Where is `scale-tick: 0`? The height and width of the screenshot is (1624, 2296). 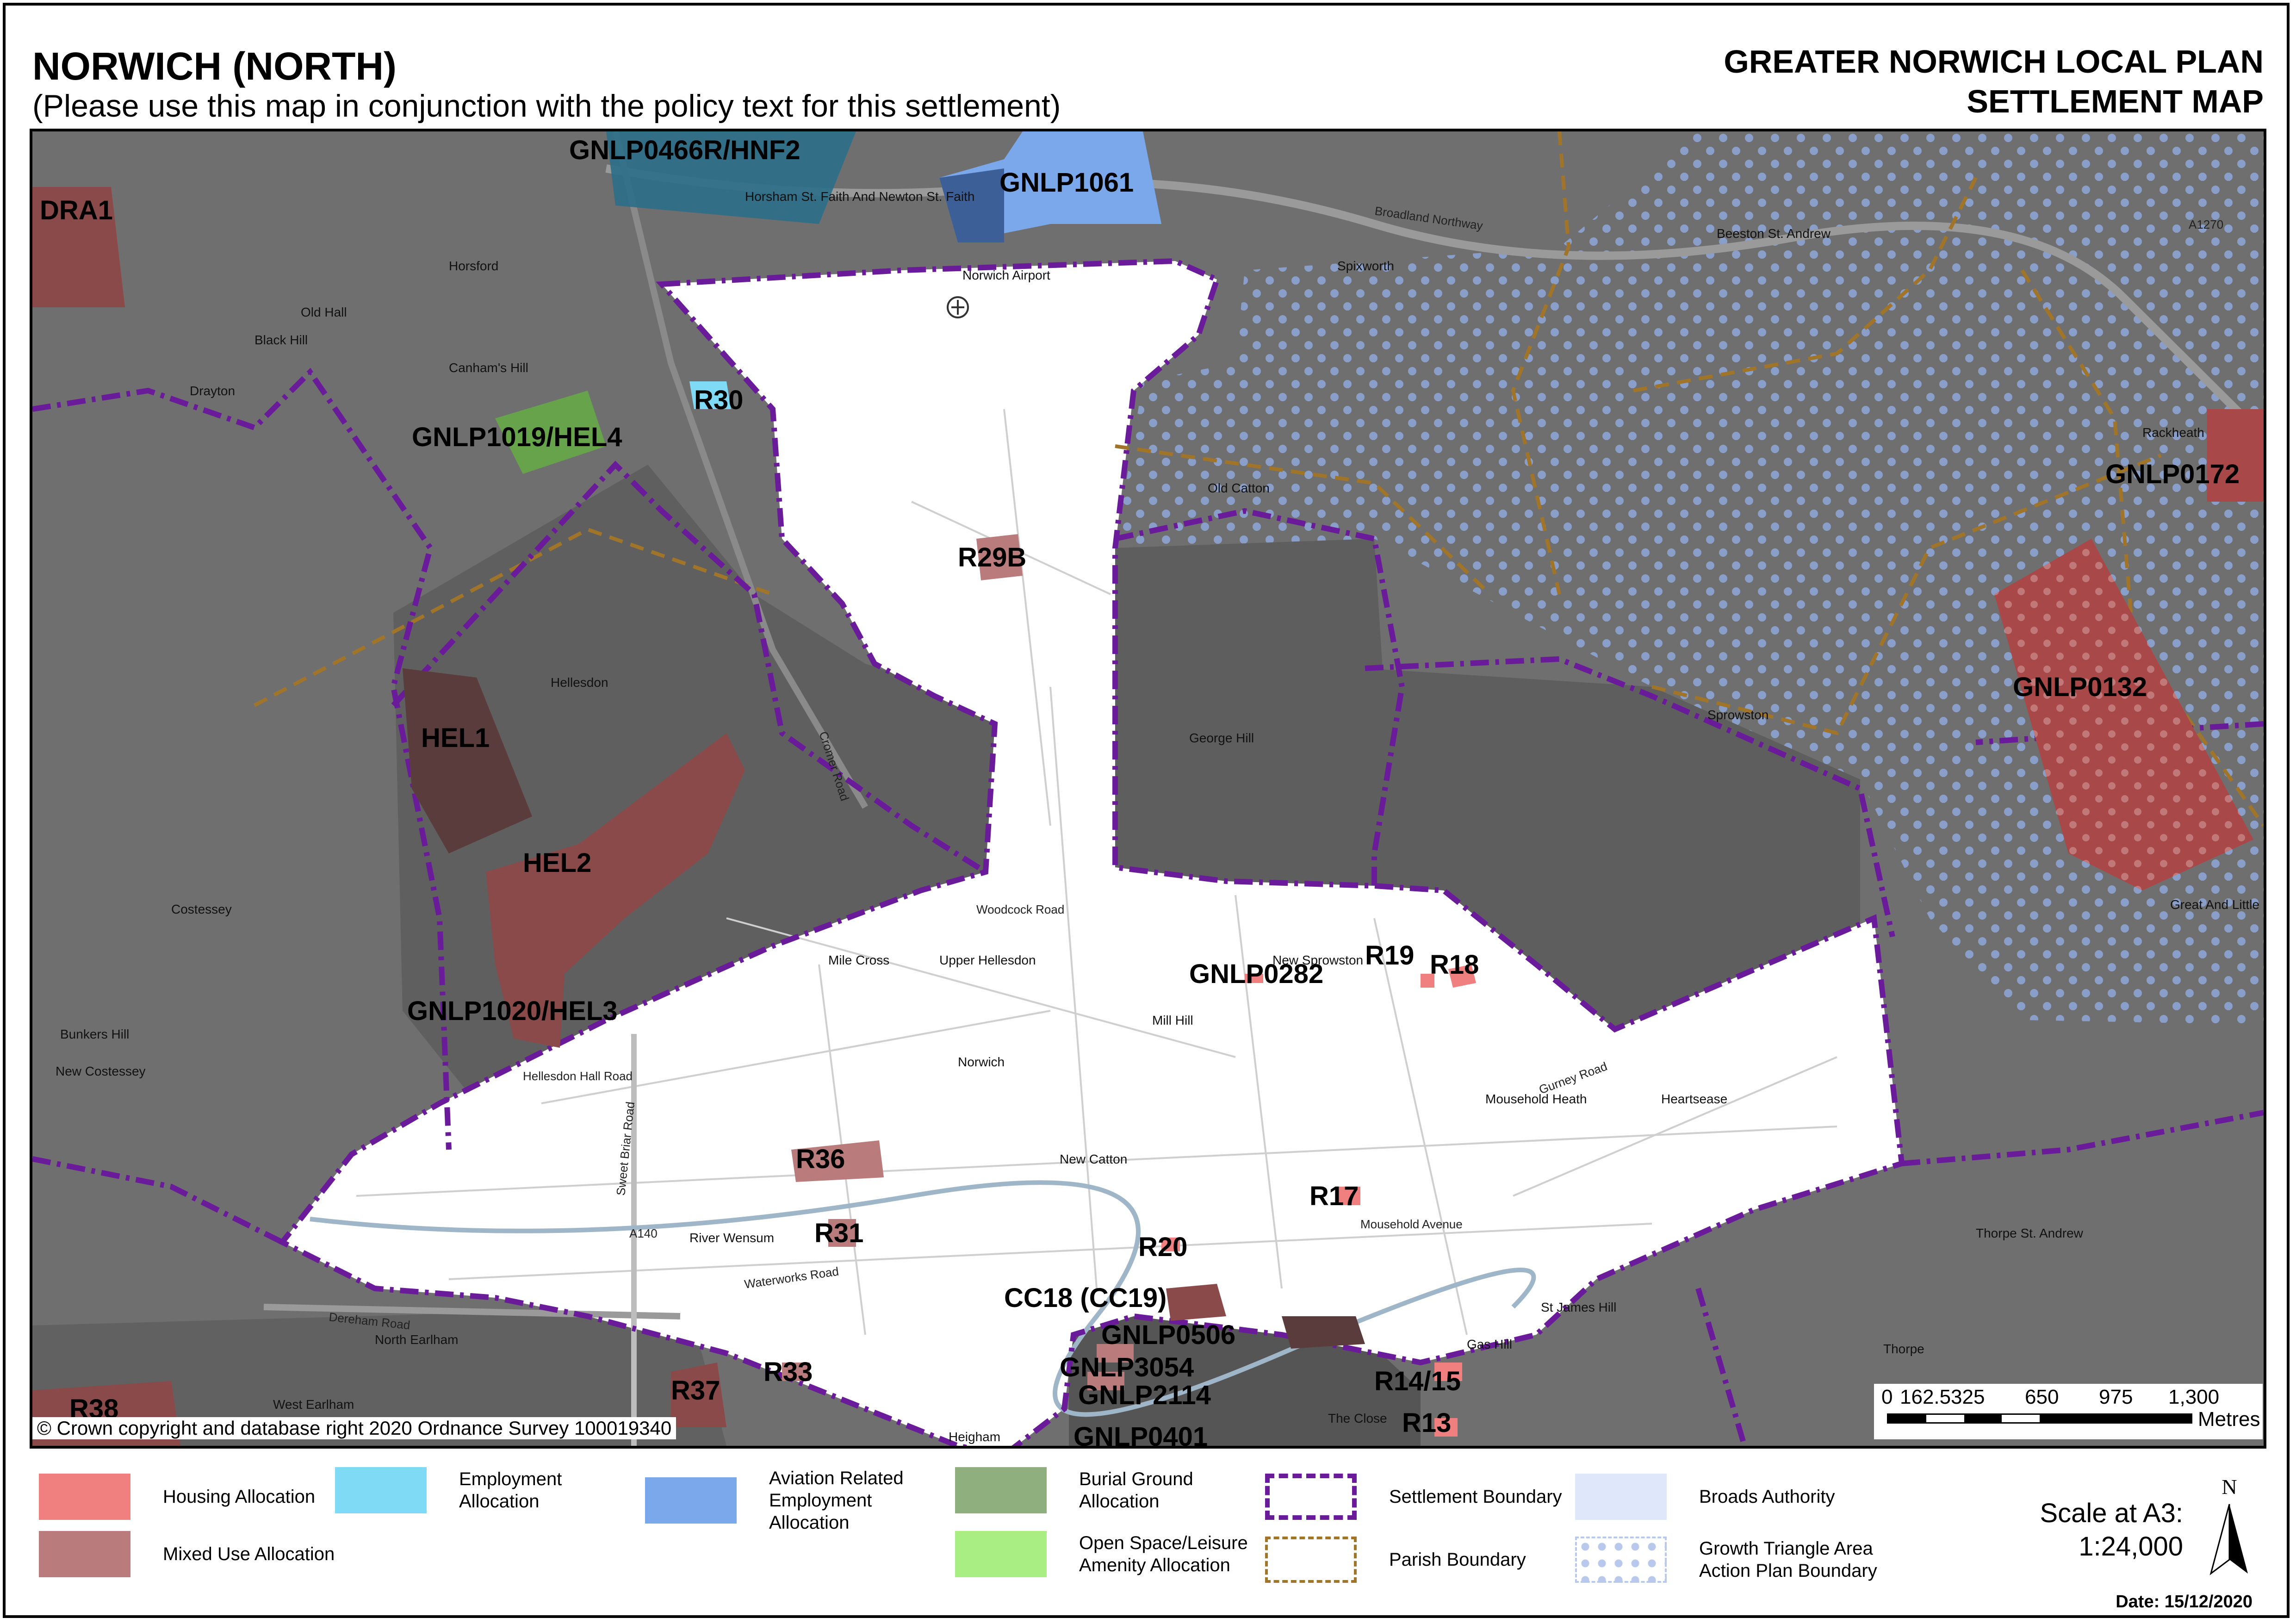
scale-tick: 0 is located at coordinates (1887, 1397).